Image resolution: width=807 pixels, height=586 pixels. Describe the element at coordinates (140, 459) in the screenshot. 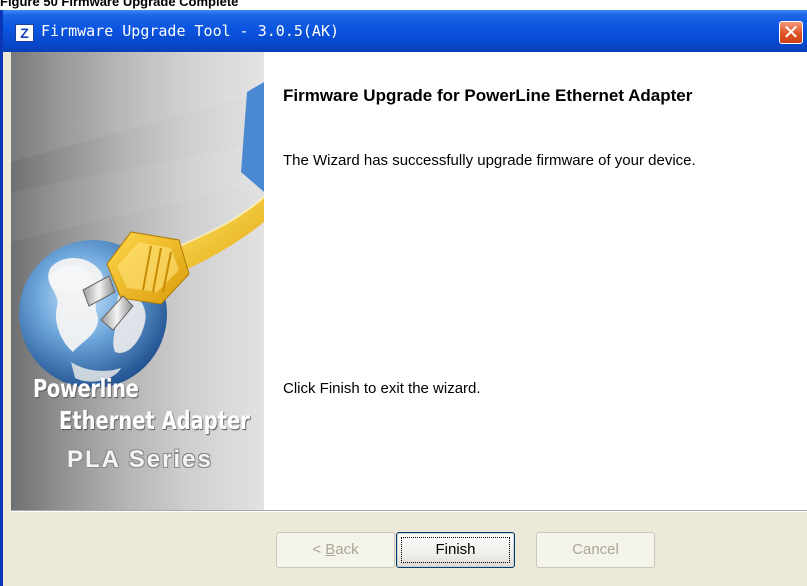

I see `product-series: PLA Series` at that location.